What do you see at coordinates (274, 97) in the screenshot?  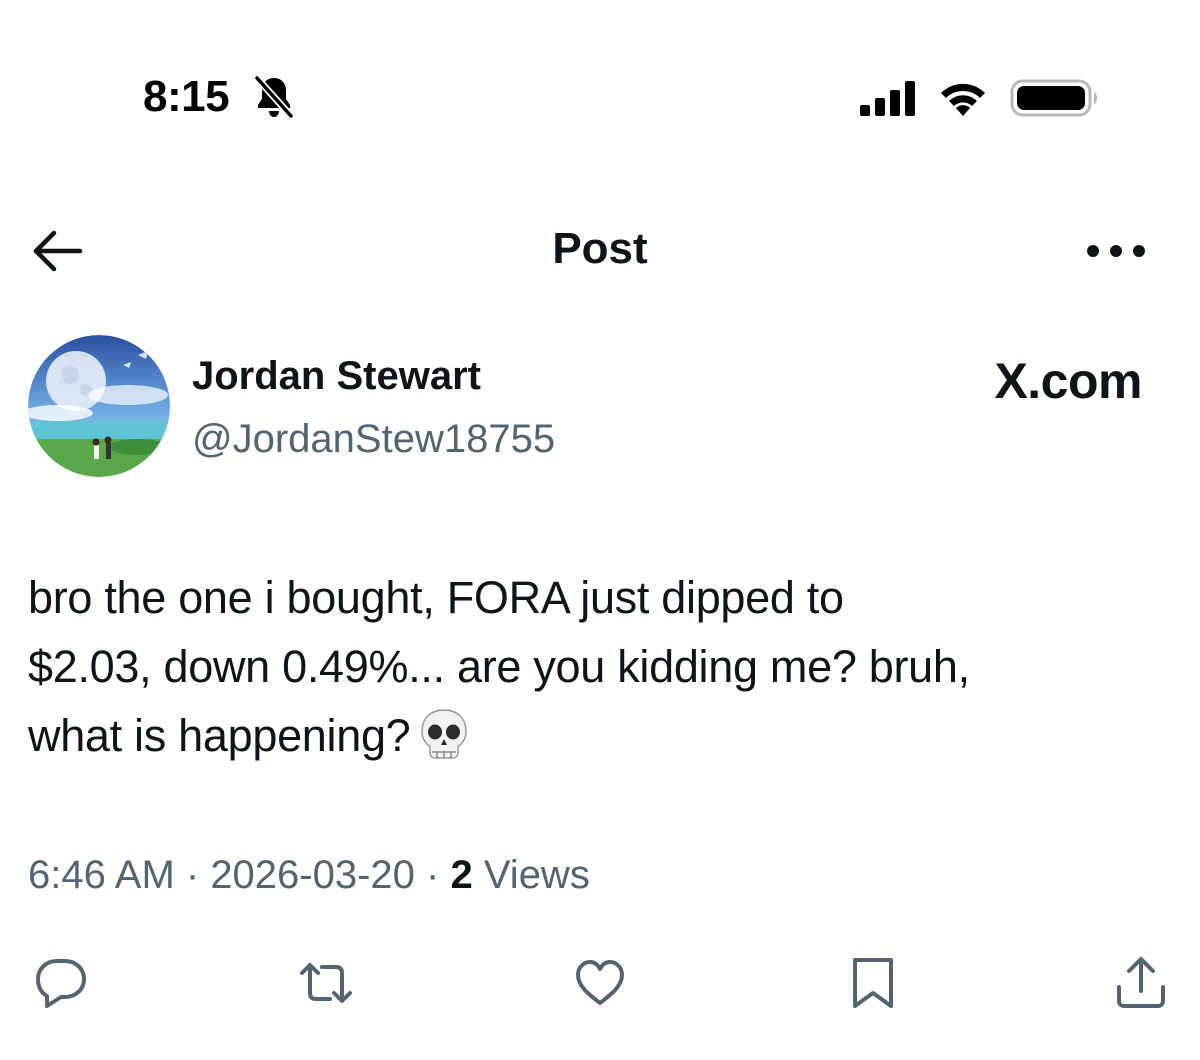 I see `bell-slash-icon` at bounding box center [274, 97].